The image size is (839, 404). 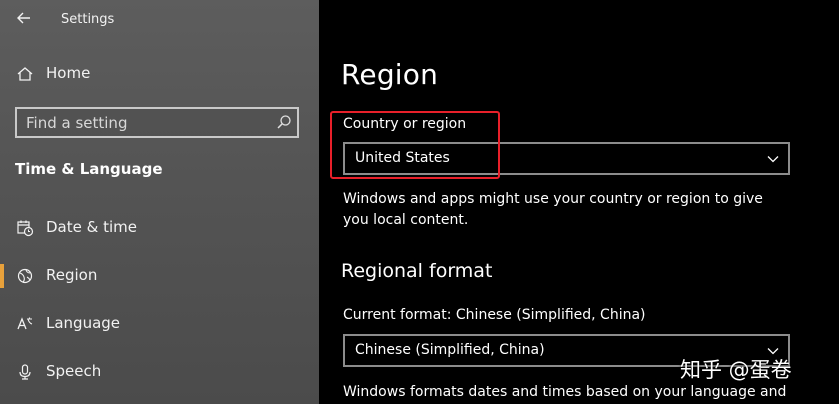 I want to click on regional-format-value: Chinese (Simplified, China), so click(x=450, y=350).